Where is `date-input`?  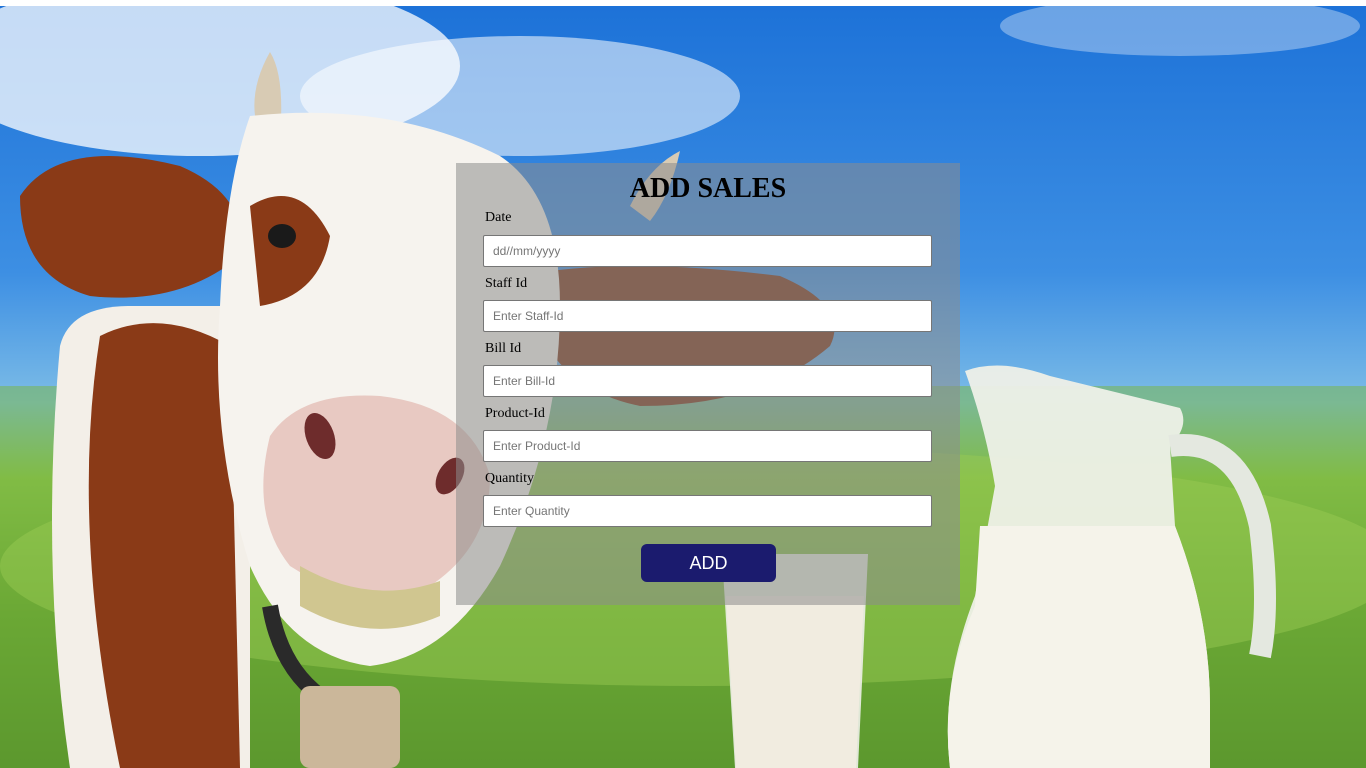
date-input is located at coordinates (707, 251).